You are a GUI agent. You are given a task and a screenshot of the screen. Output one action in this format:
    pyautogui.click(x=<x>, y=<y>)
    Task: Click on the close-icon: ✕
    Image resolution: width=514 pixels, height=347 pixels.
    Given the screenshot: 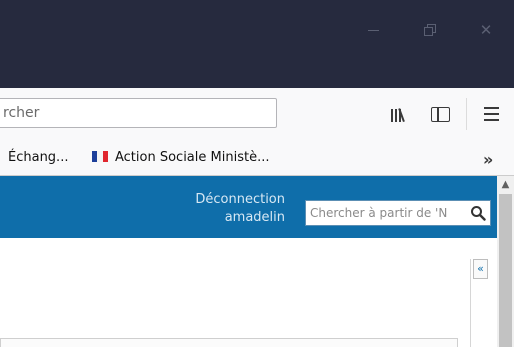 What is the action you would take?
    pyautogui.click(x=486, y=30)
    